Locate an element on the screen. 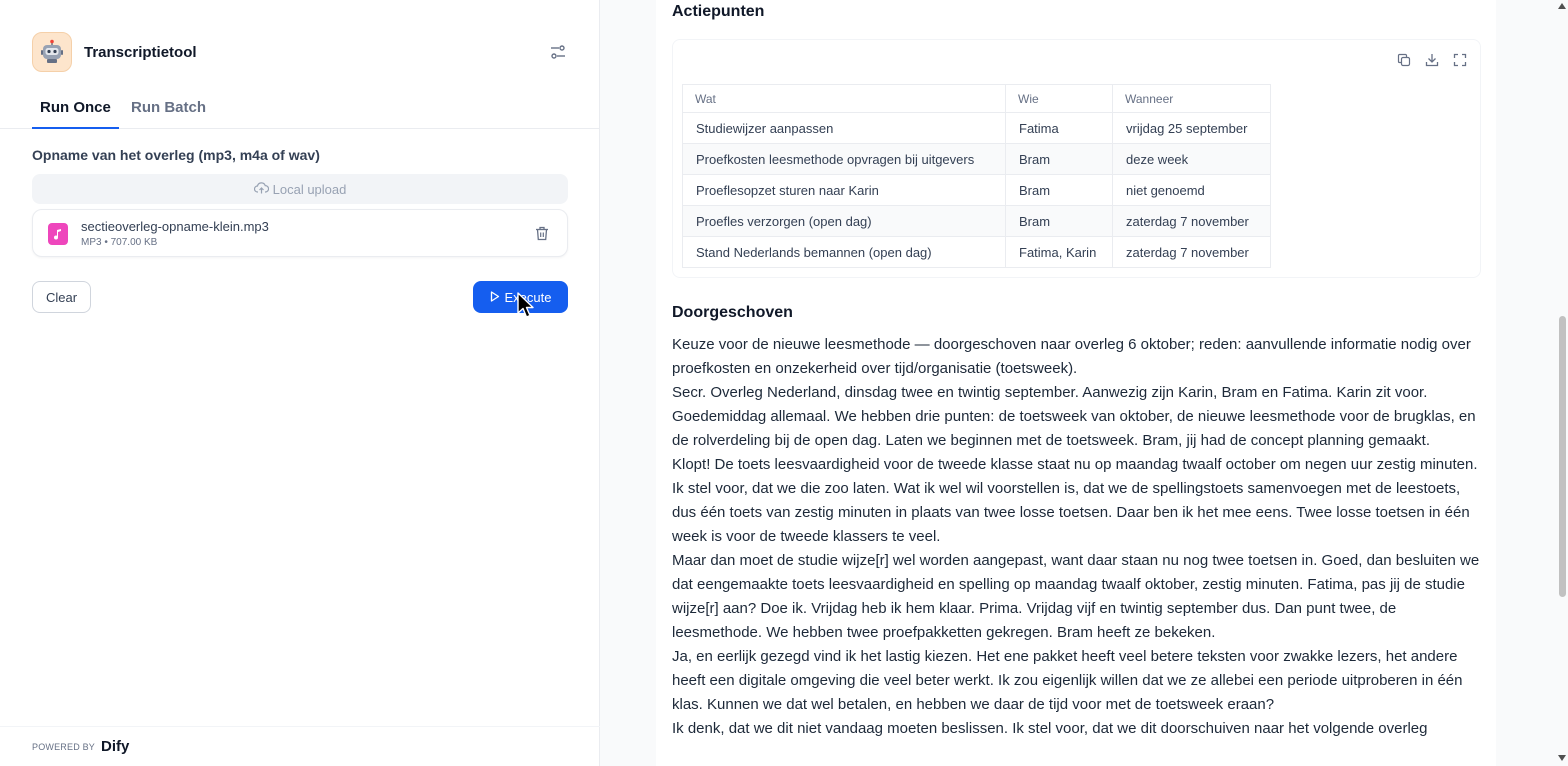 This screenshot has width=1568, height=766. app-title: Transcriptietool is located at coordinates (140, 52).